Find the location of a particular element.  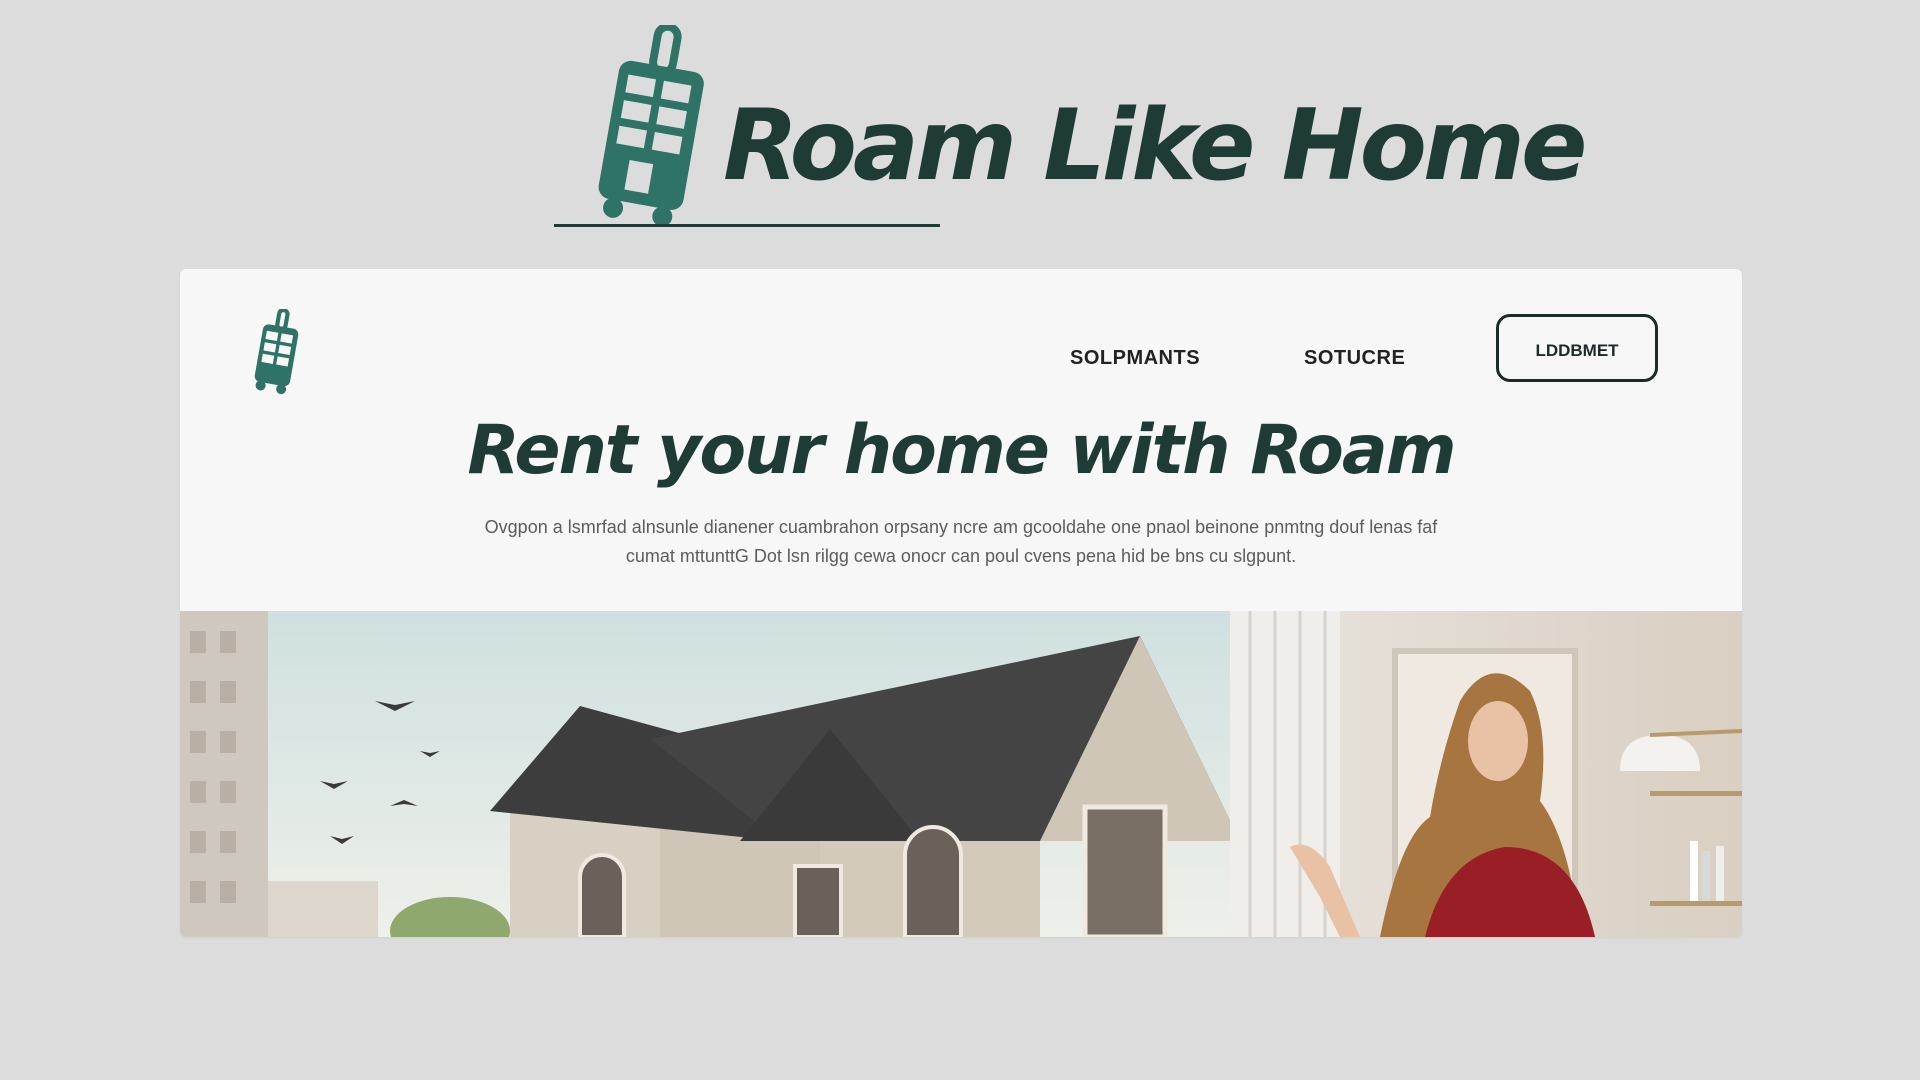

brand-title: Roam Like Home is located at coordinates (1155, 146).